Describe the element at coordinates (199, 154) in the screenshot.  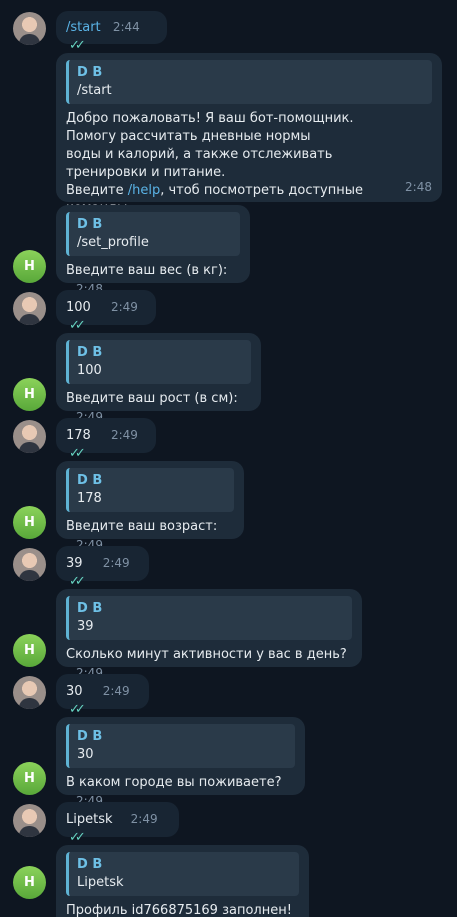
I see `message-line: воды и калорий, а также отслеживать` at that location.